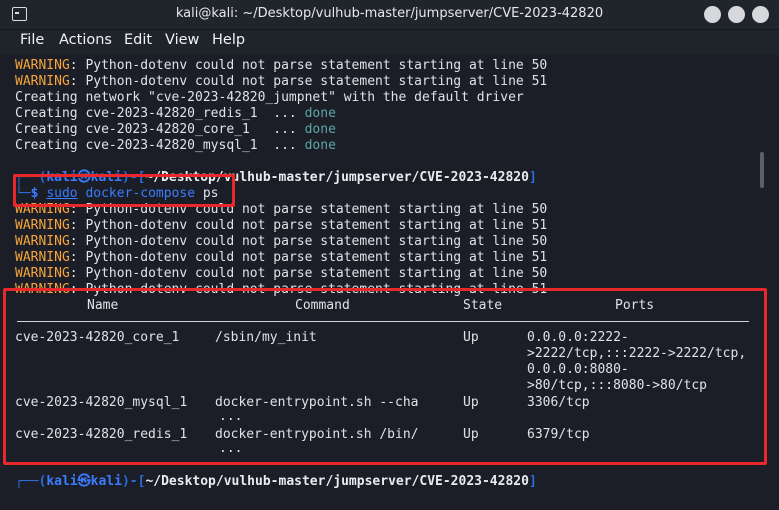 Image resolution: width=779 pixels, height=510 pixels. Describe the element at coordinates (182, 40) in the screenshot. I see `menu-view: View` at that location.